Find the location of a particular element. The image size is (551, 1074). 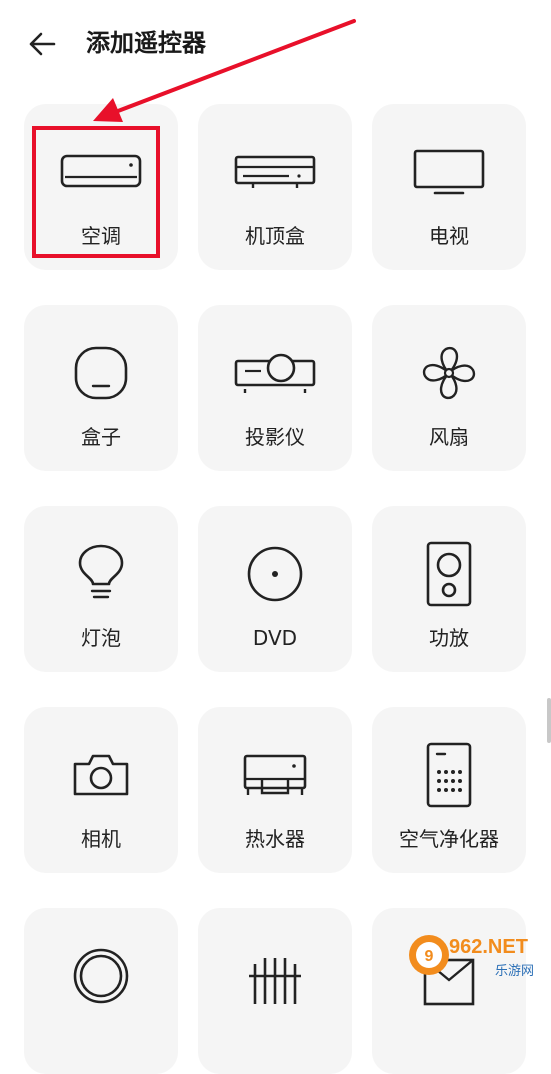

device-card-dvd: DVD is located at coordinates (275, 589).